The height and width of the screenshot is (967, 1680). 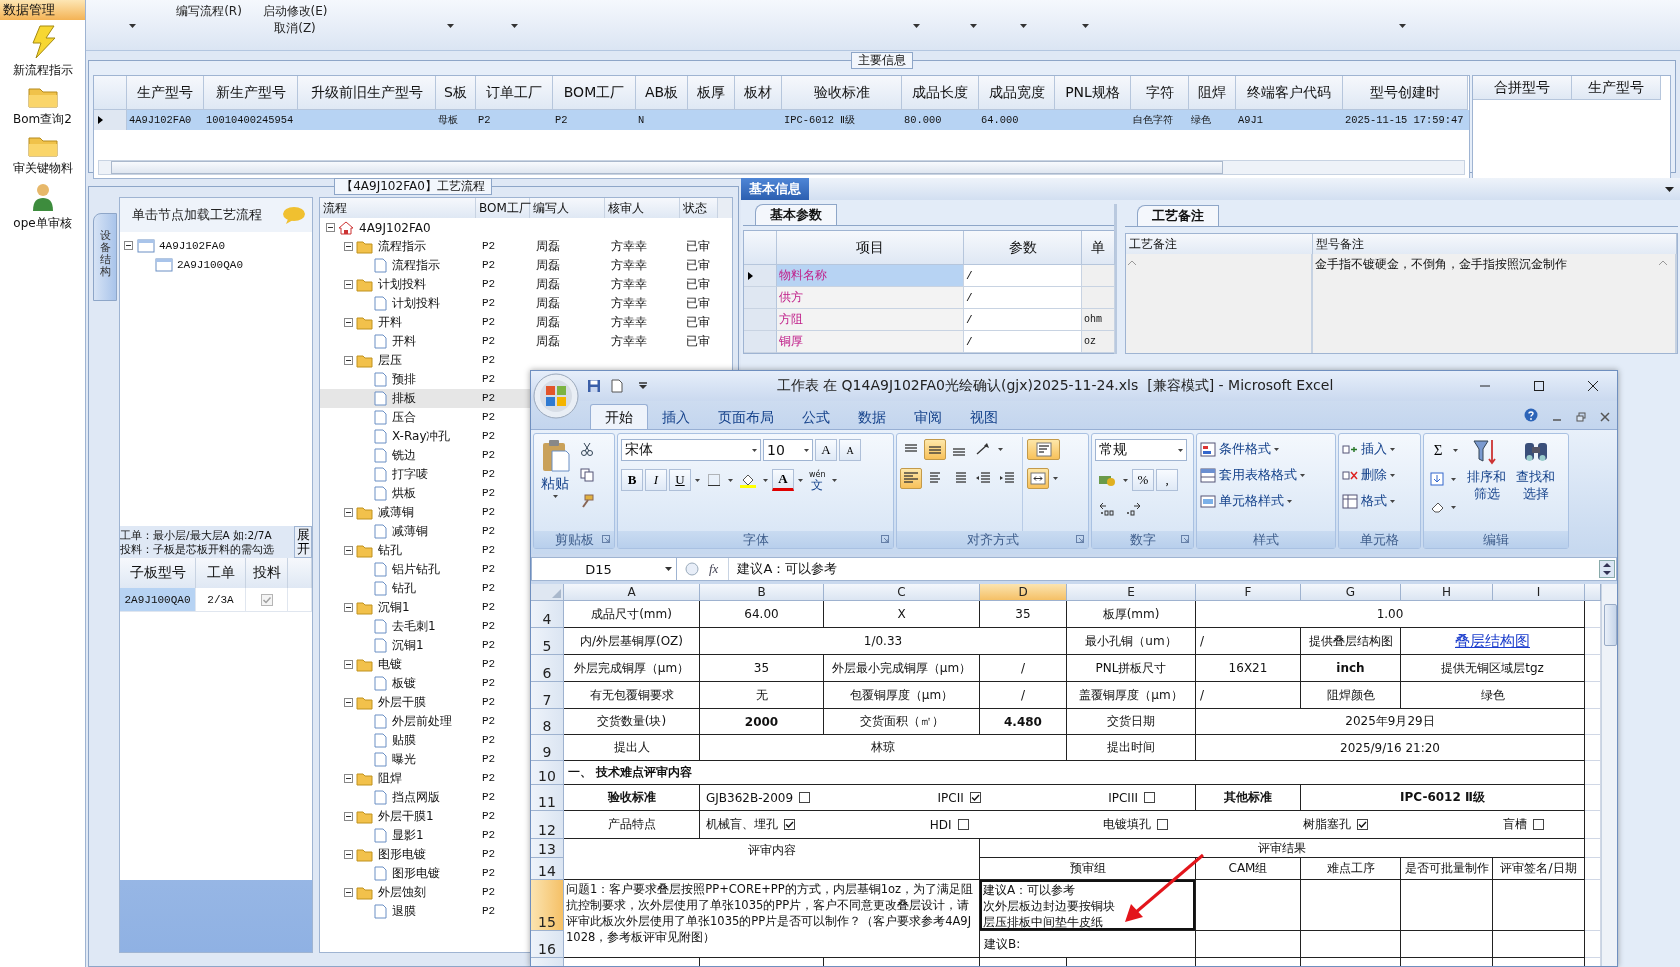 I want to click on ribbon-tab: 数据, so click(x=872, y=417).